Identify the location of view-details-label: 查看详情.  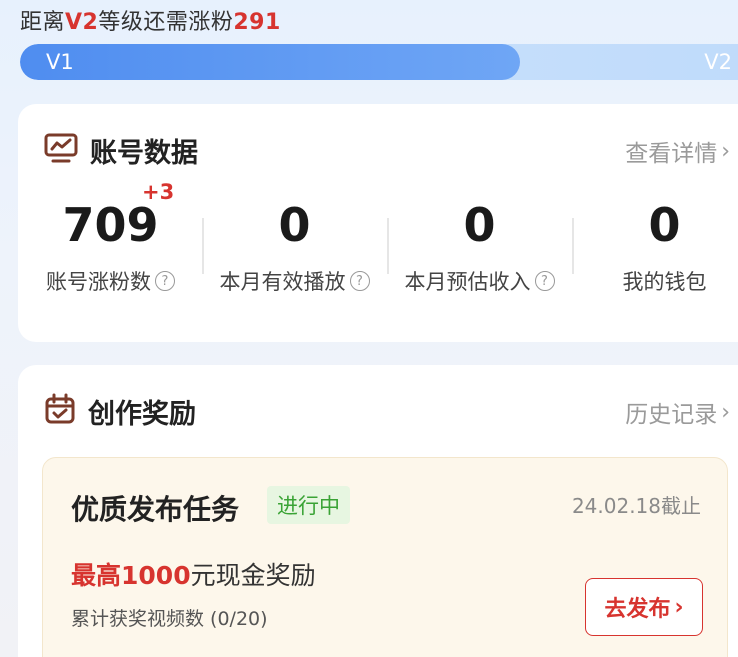
(671, 154).